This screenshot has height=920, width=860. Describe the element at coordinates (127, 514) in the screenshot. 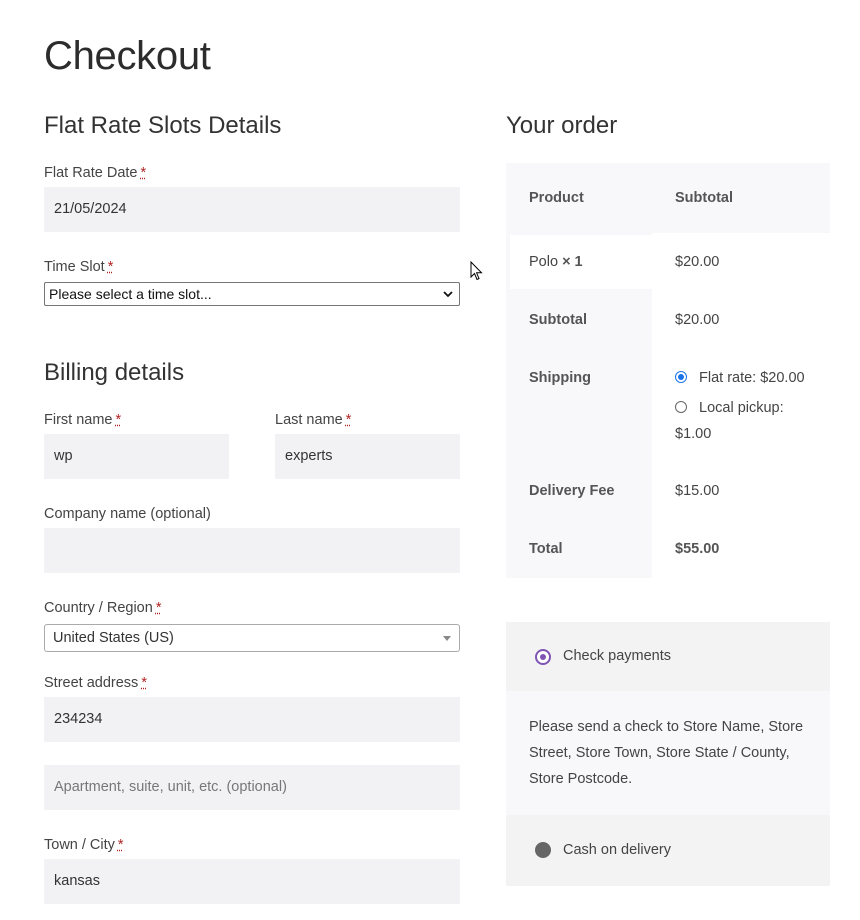

I see `company-label: Company name (optional)` at that location.